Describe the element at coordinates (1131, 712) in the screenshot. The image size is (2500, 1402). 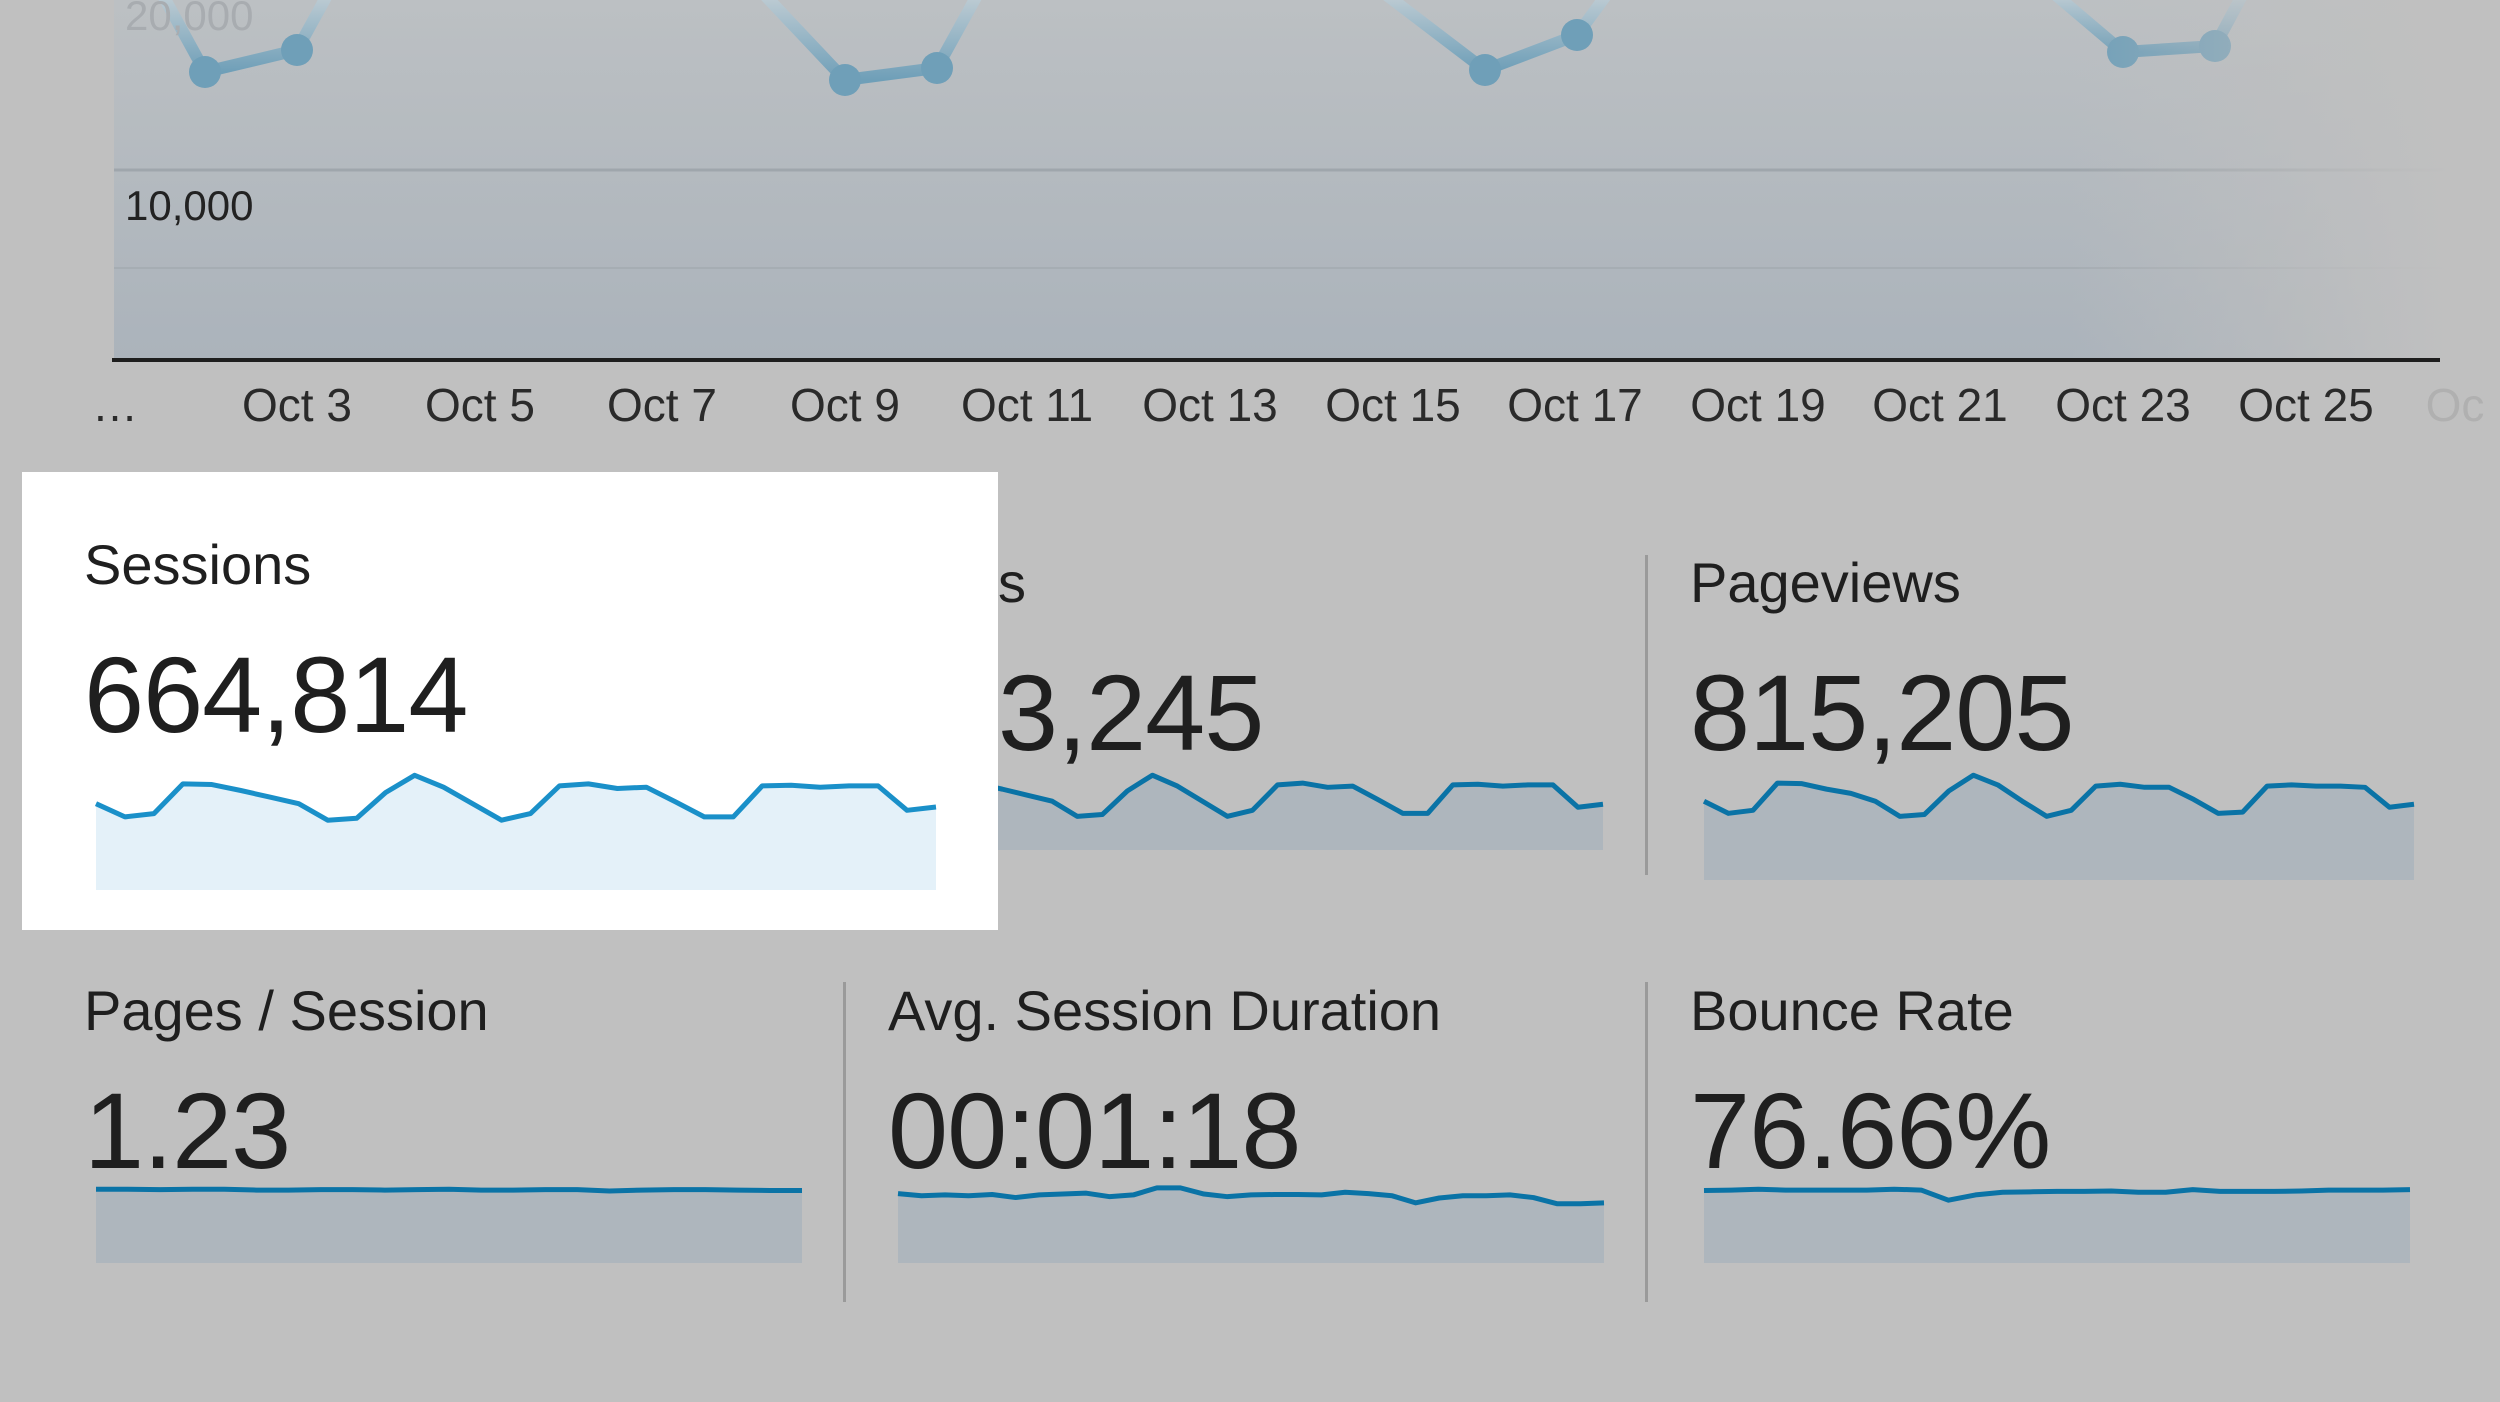
I see `metric-value: 3,245` at that location.